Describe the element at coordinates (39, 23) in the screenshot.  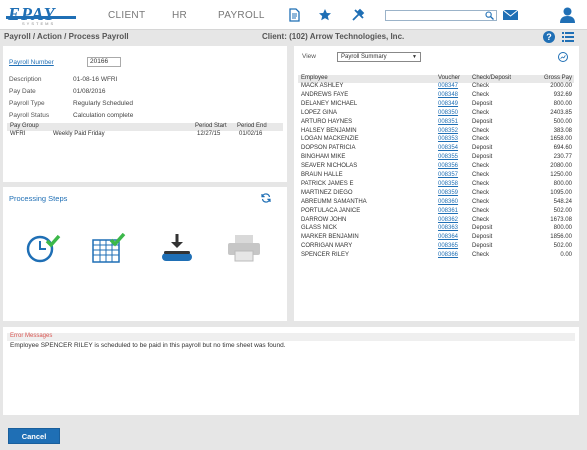
I see `logo-subtext: SYSTEMS` at that location.